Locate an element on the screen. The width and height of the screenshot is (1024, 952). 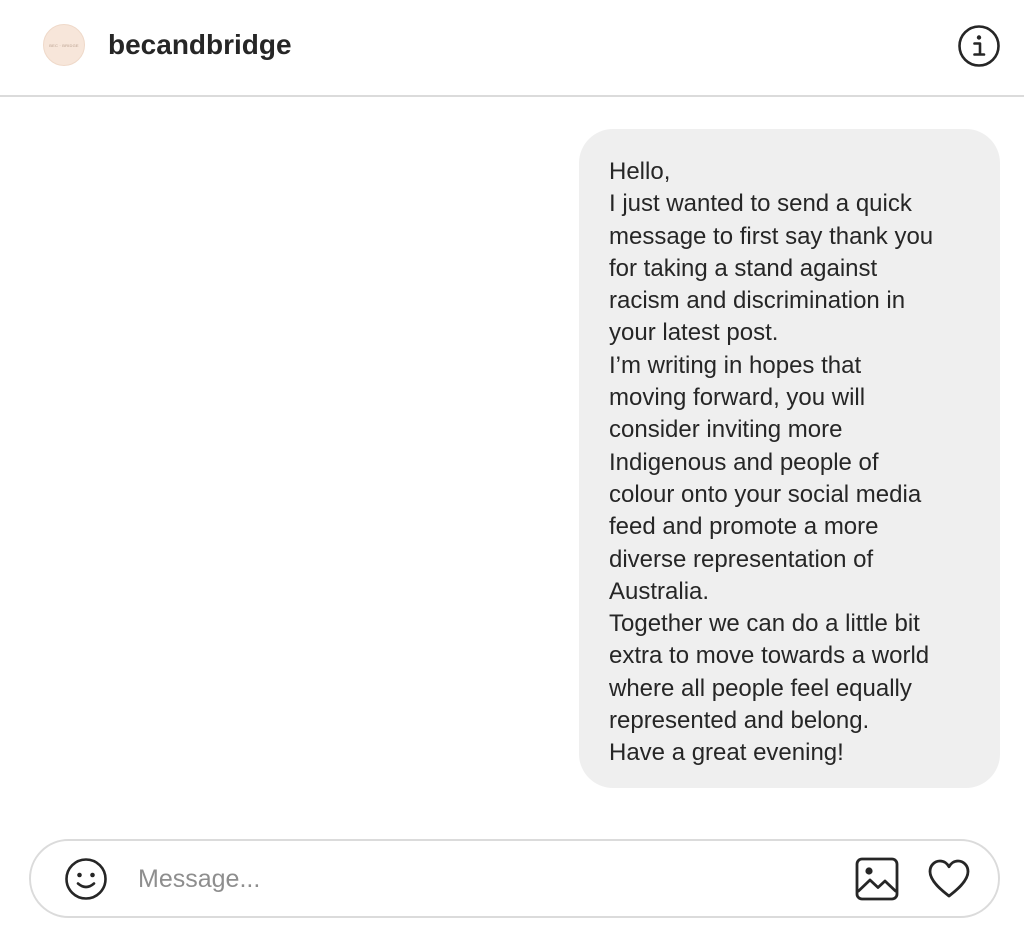
avatar: BEC · BRIDGE is located at coordinates (64, 45).